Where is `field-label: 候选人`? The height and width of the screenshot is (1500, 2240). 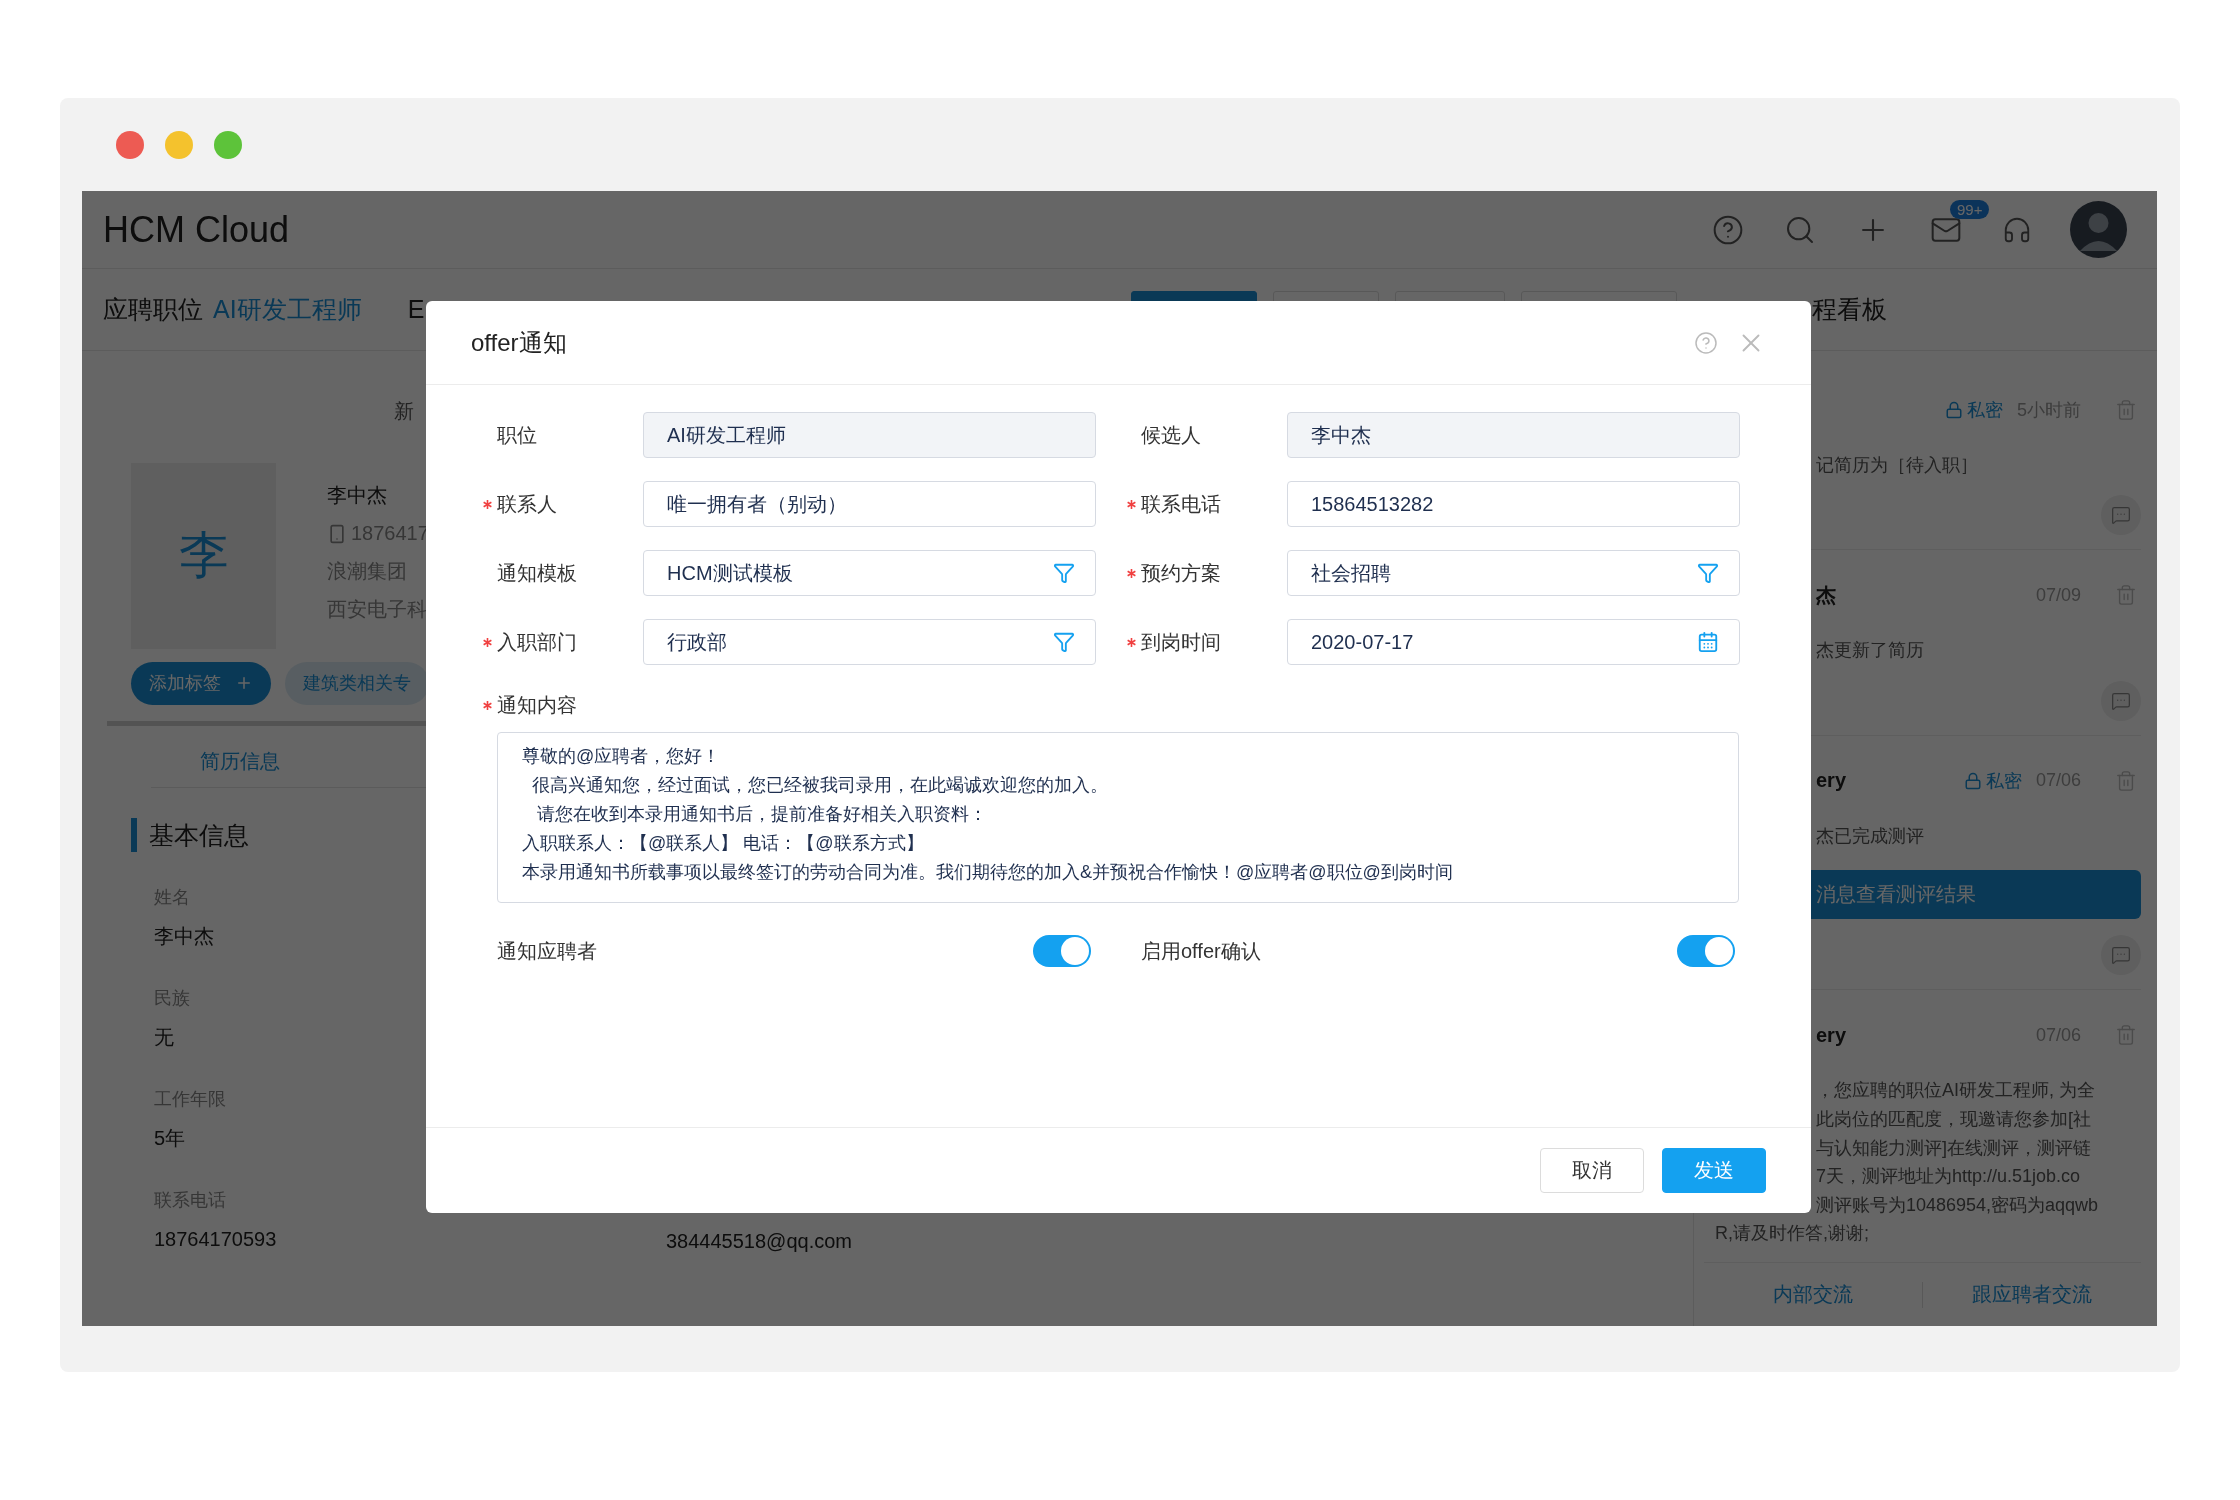 field-label: 候选人 is located at coordinates (1171, 435).